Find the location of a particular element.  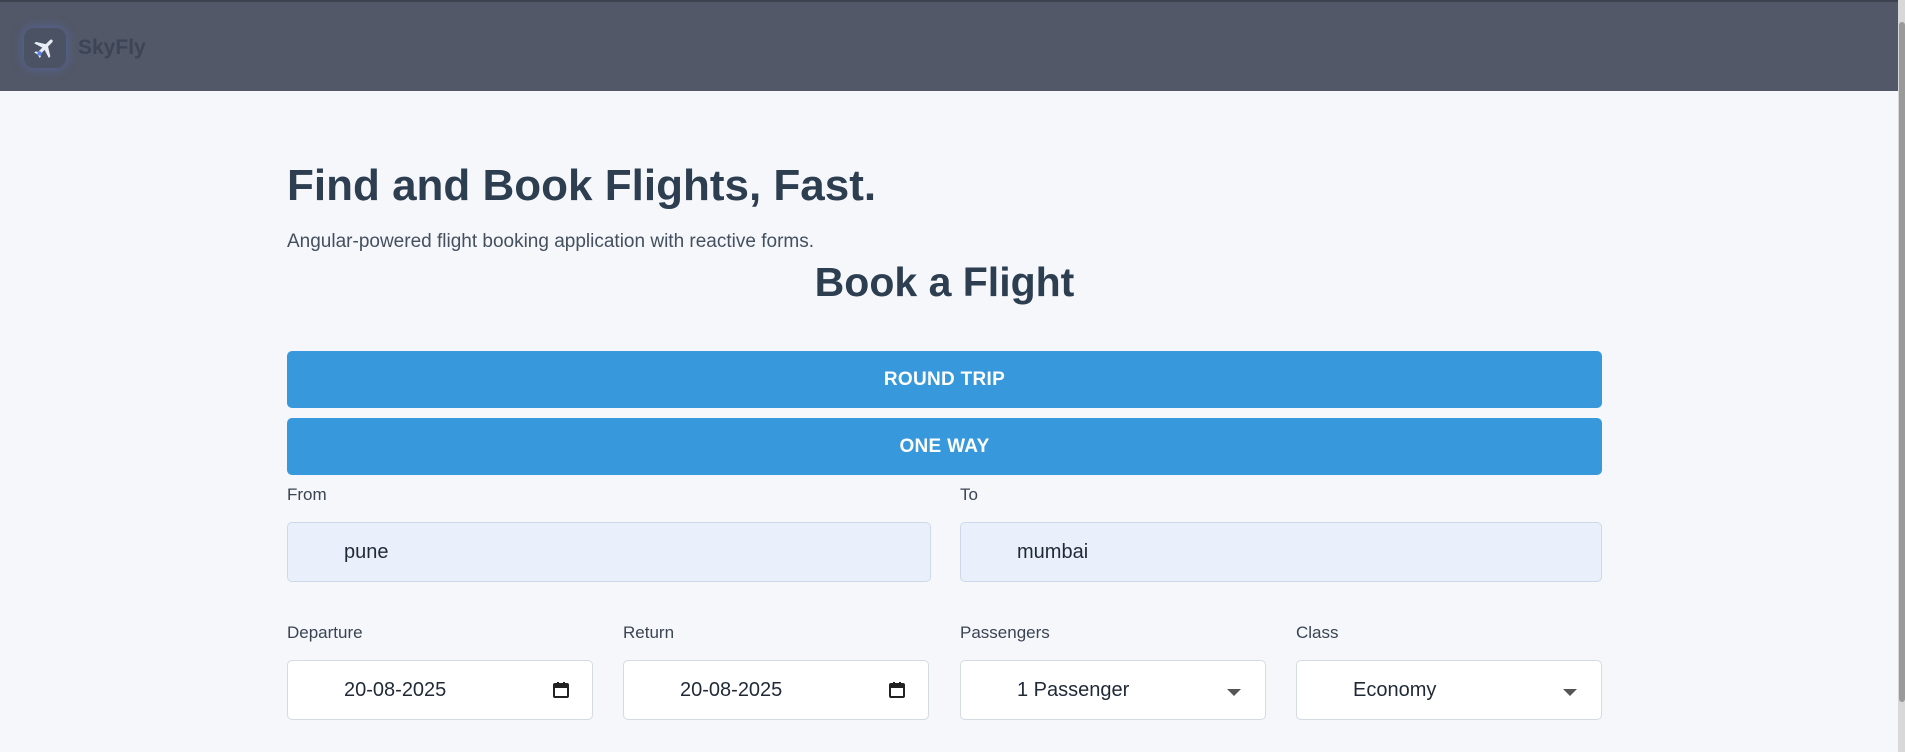

brand: SkyFly is located at coordinates (85, 48).